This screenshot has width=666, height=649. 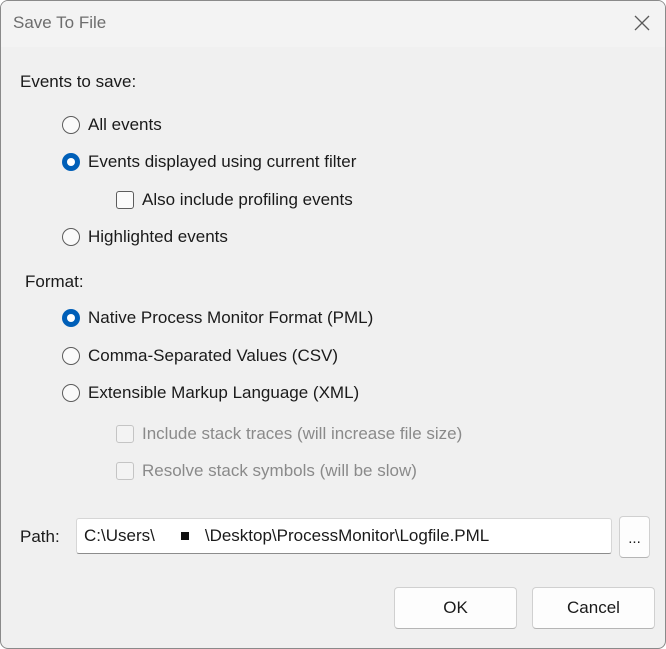 What do you see at coordinates (125, 124) in the screenshot?
I see `radio-all-events-label: All events` at bounding box center [125, 124].